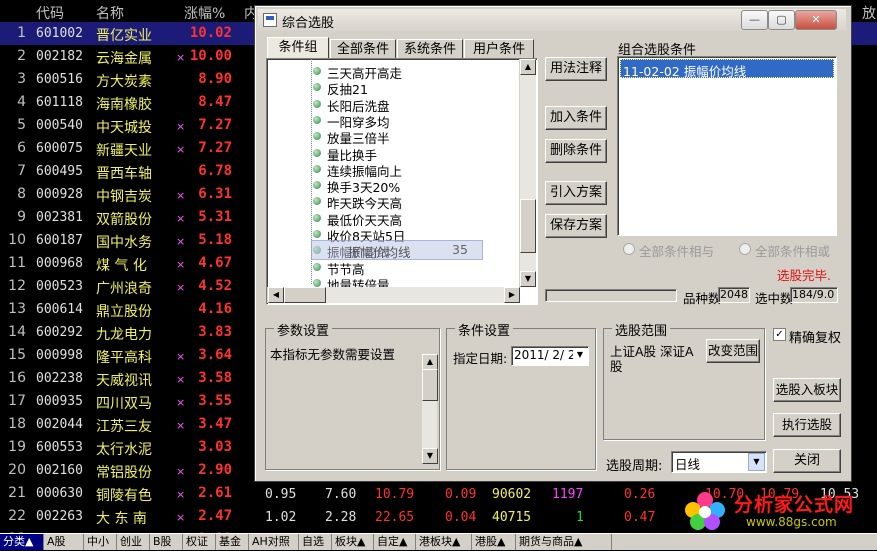  Describe the element at coordinates (685, 71) in the screenshot. I see `combo-condition-item-label: 11-02-02 振幅价均线` at that location.